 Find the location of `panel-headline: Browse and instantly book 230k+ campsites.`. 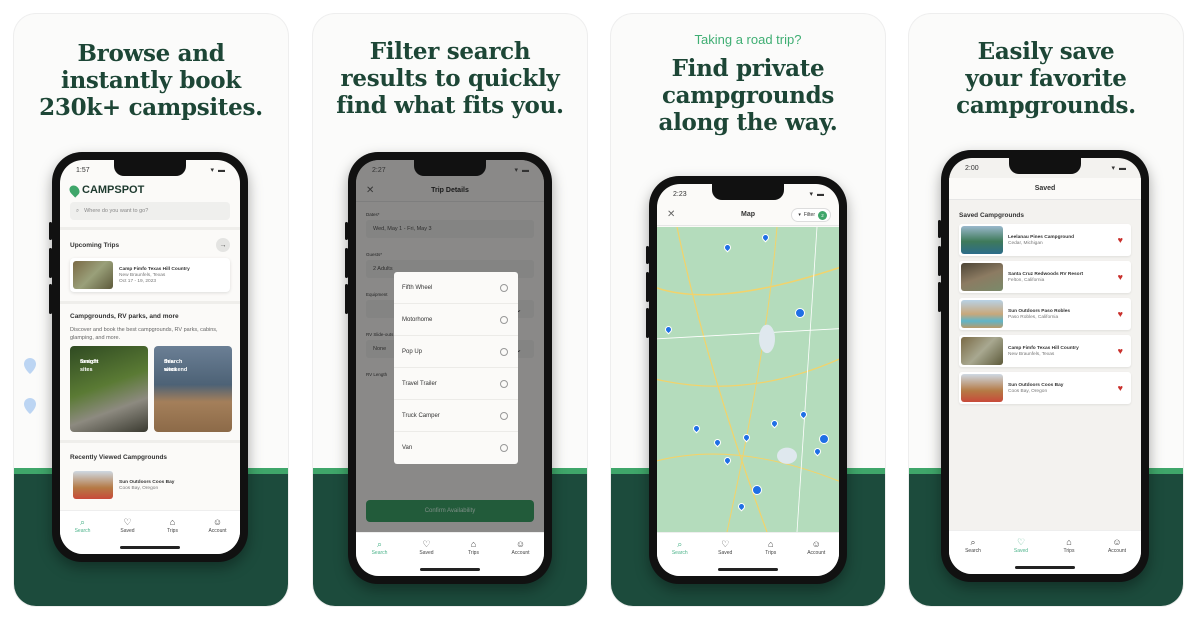

panel-headline: Browse and instantly book 230k+ campsites. is located at coordinates (151, 80).